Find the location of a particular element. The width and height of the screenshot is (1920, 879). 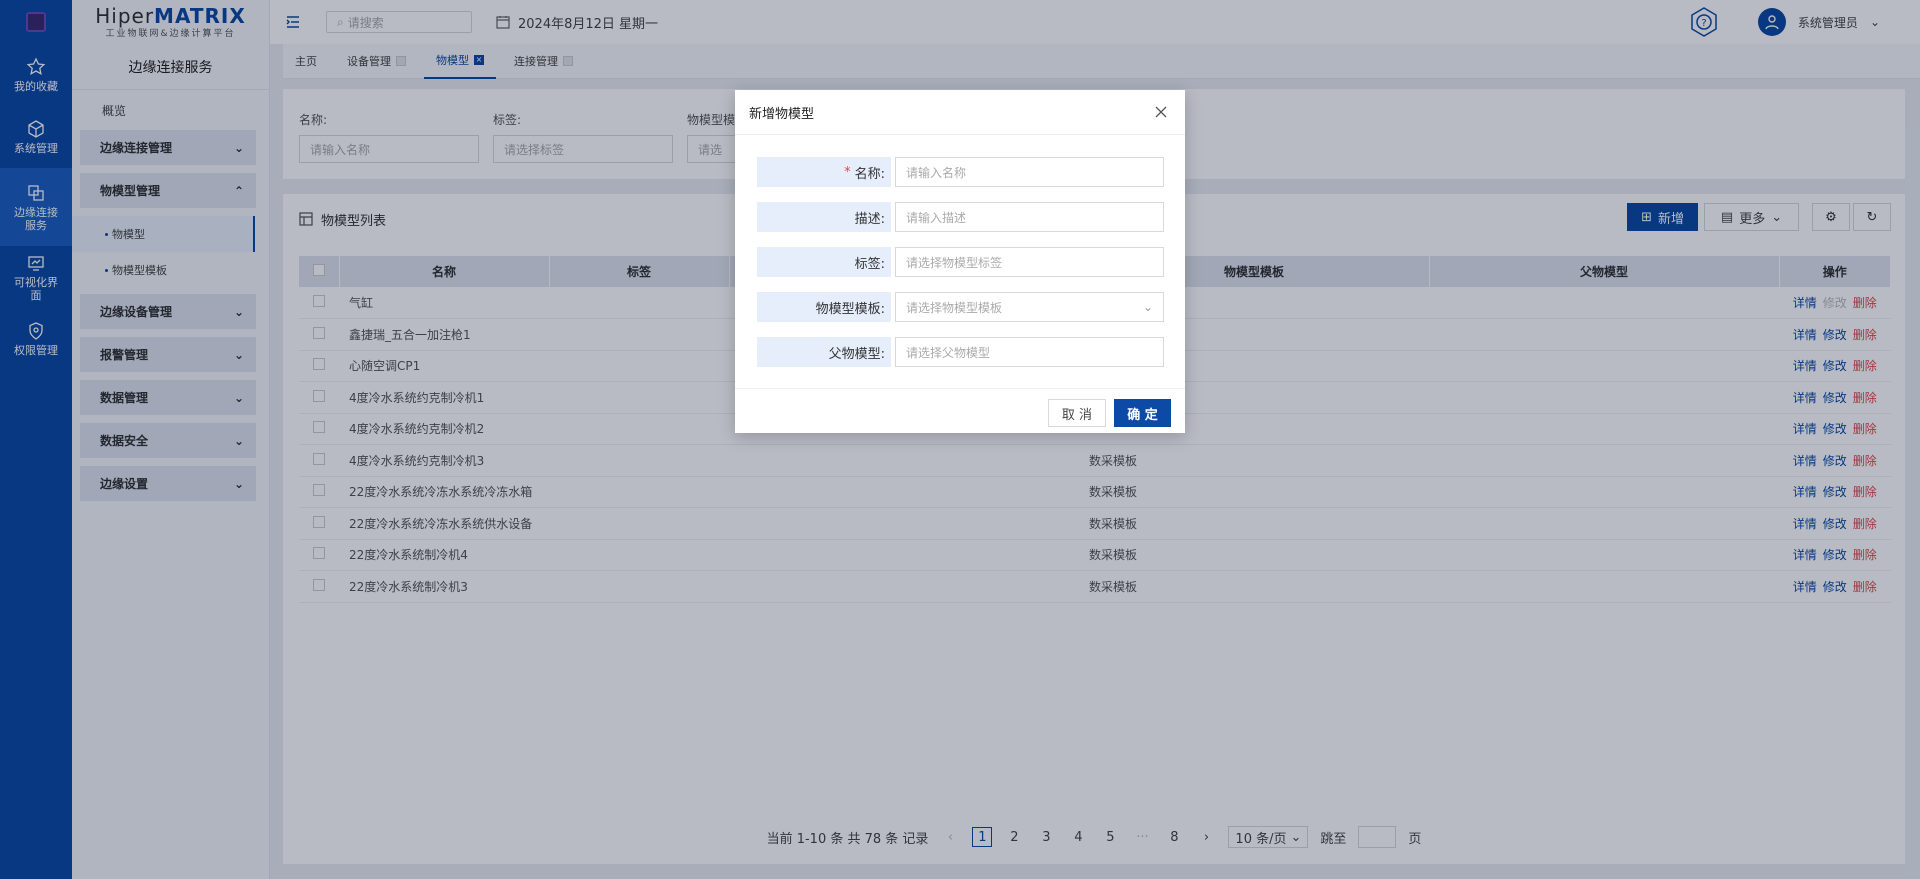

close-icon is located at coordinates (1161, 112).